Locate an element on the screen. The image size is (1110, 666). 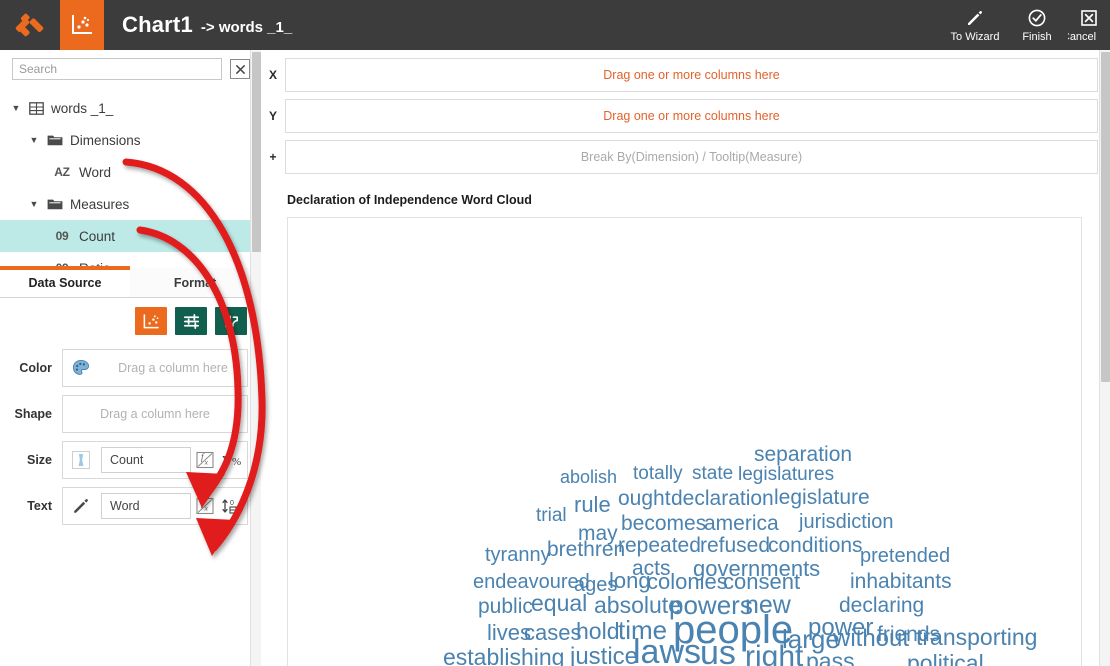
word-cloud-word: laws is located at coordinates (667, 650).